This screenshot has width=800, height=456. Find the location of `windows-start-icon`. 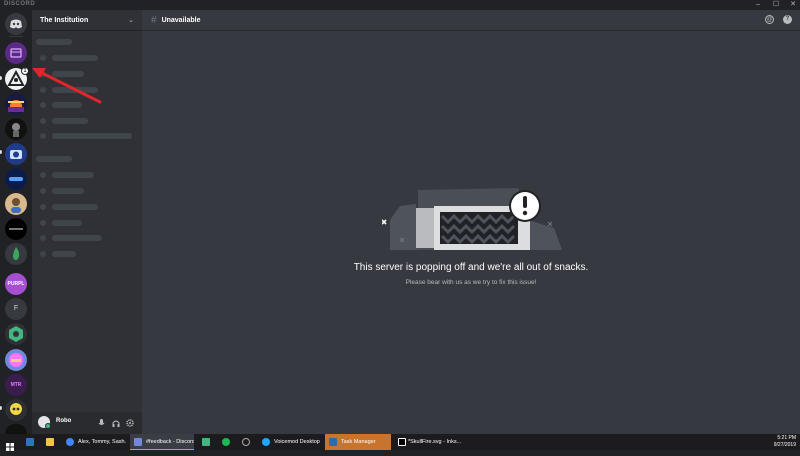

windows-start-icon is located at coordinates (10, 442).